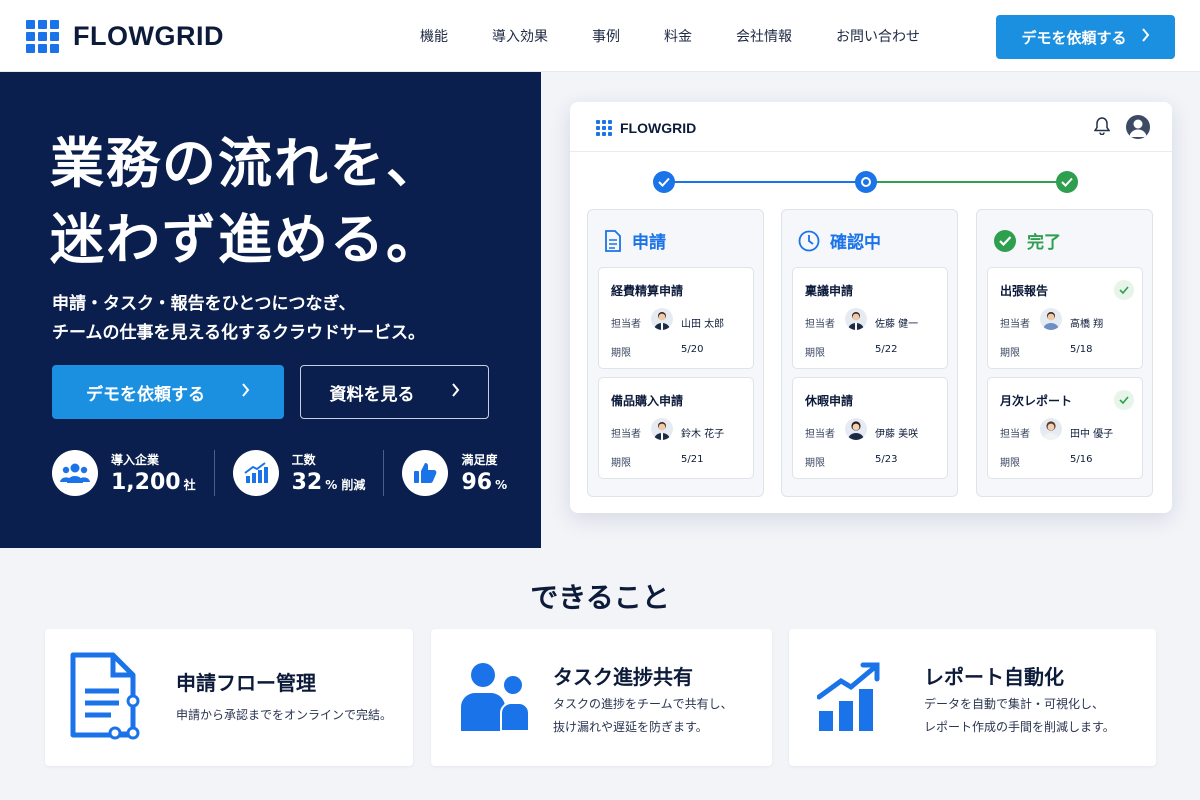 The image size is (1200, 800). What do you see at coordinates (604, 128) in the screenshot?
I see `grid-logo-icon` at bounding box center [604, 128].